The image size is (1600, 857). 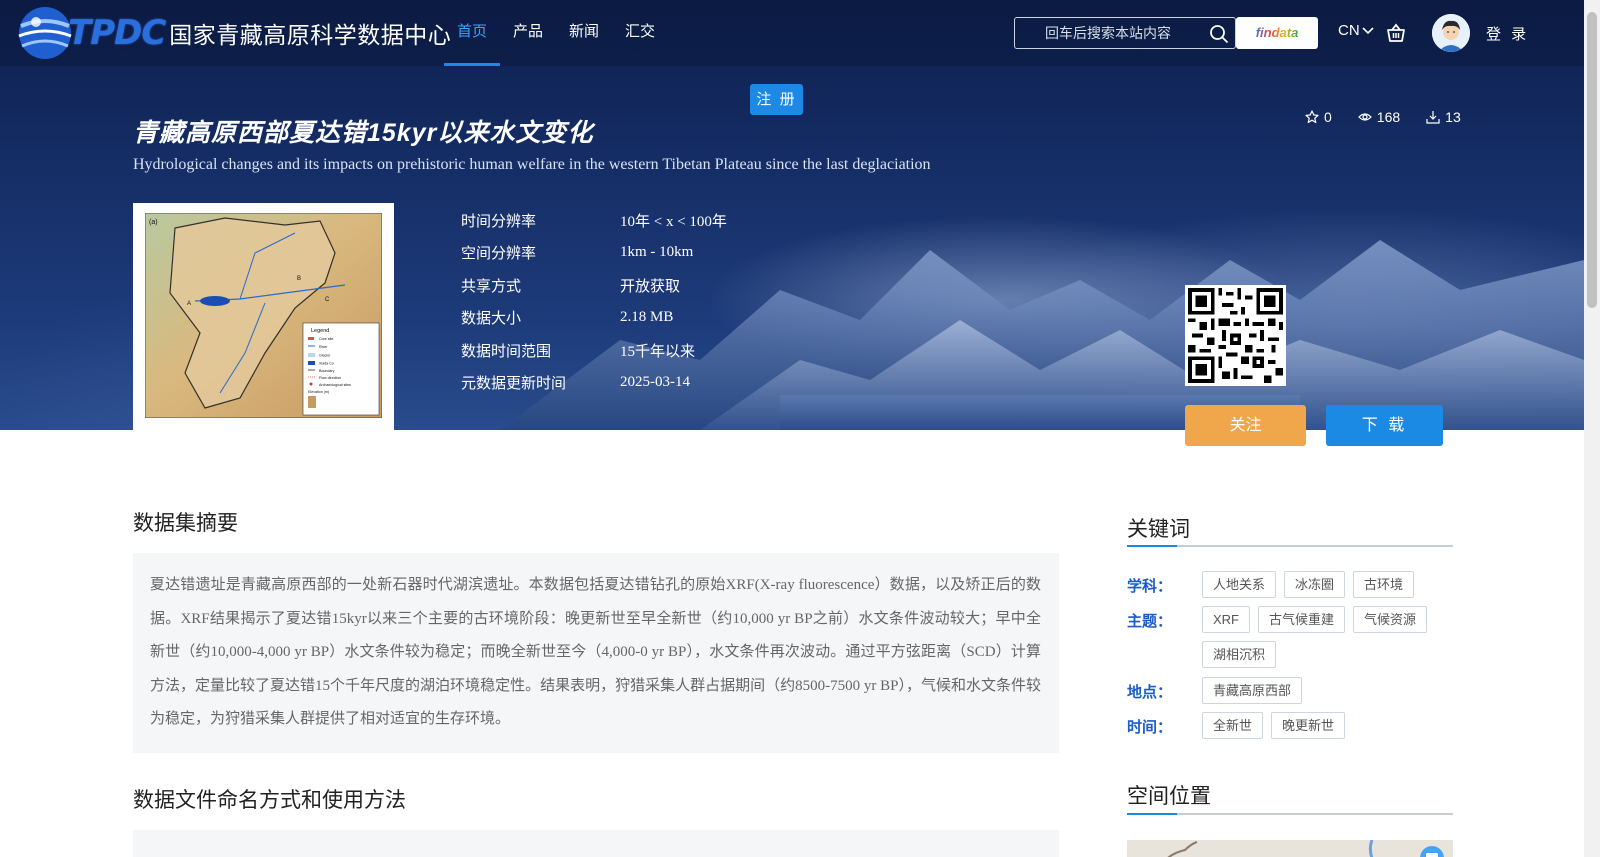 I want to click on legend-item-boundary: Boundary, so click(x=327, y=371).